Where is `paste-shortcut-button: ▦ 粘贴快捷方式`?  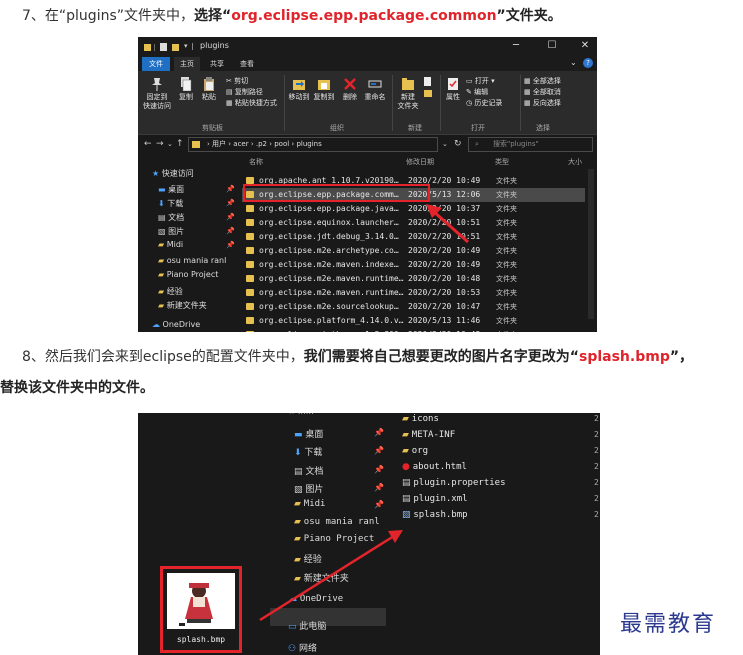 paste-shortcut-button: ▦ 粘贴快捷方式 is located at coordinates (251, 103).